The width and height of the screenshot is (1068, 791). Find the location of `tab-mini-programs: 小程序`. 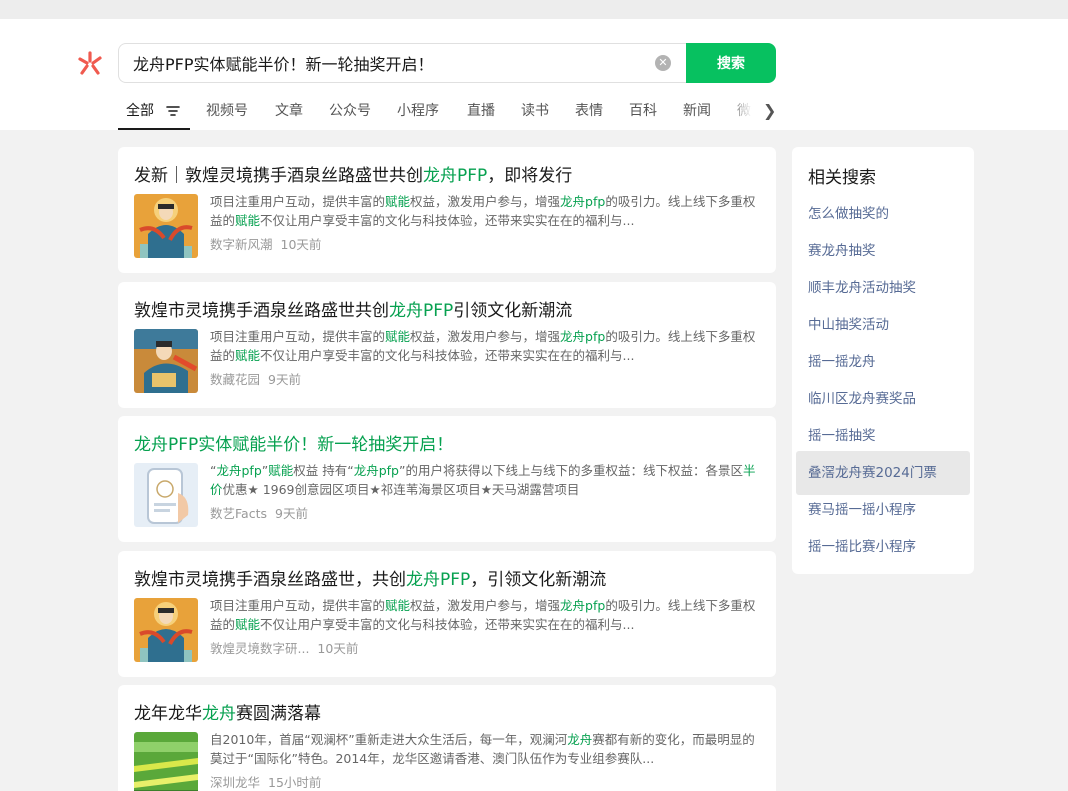

tab-mini-programs: 小程序 is located at coordinates (418, 110).